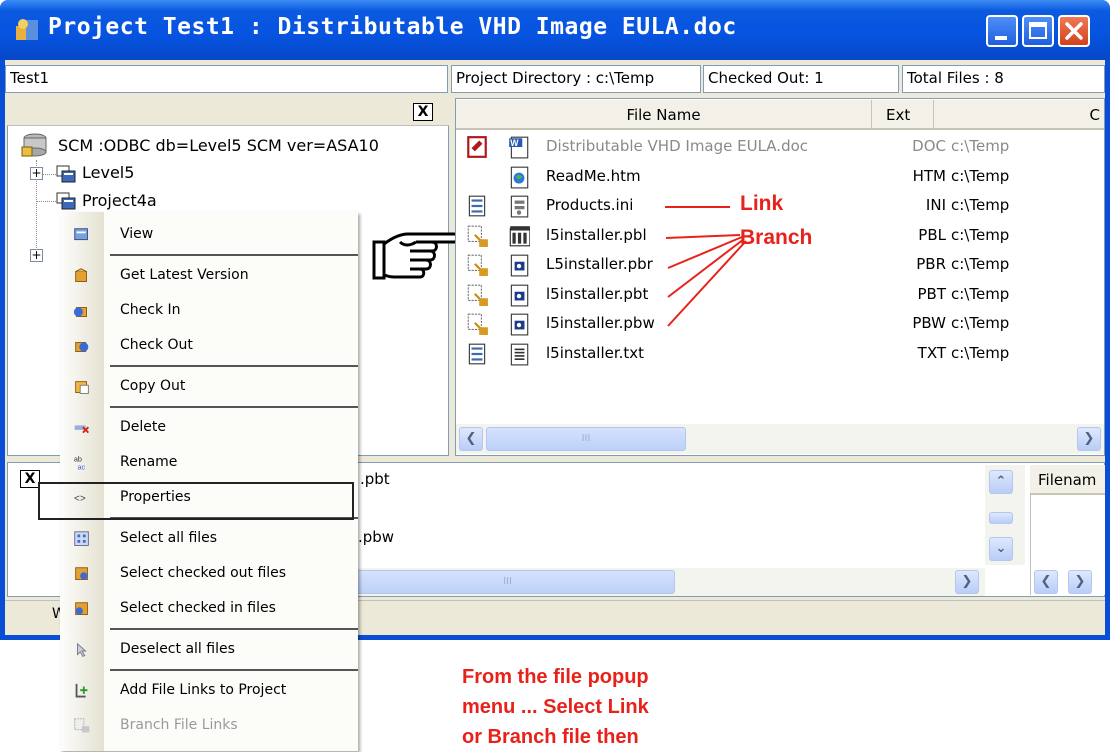 This screenshot has height=752, width=1110. What do you see at coordinates (209, 650) in the screenshot?
I see `menu-item-deselect-all-files: Deselect all files` at bounding box center [209, 650].